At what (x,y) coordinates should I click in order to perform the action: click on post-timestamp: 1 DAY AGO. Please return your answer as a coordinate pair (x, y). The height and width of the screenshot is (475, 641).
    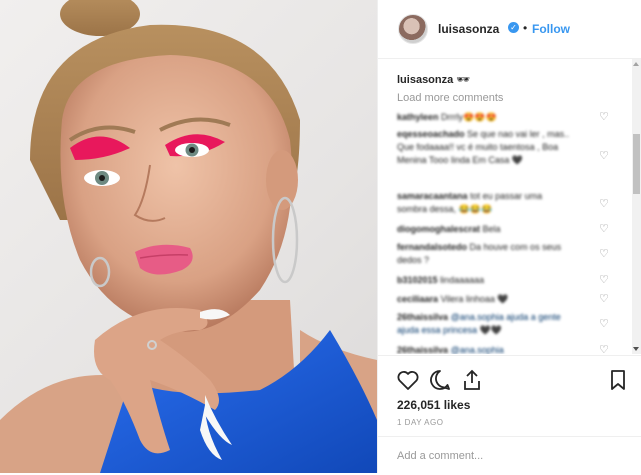
    Looking at the image, I should click on (420, 422).